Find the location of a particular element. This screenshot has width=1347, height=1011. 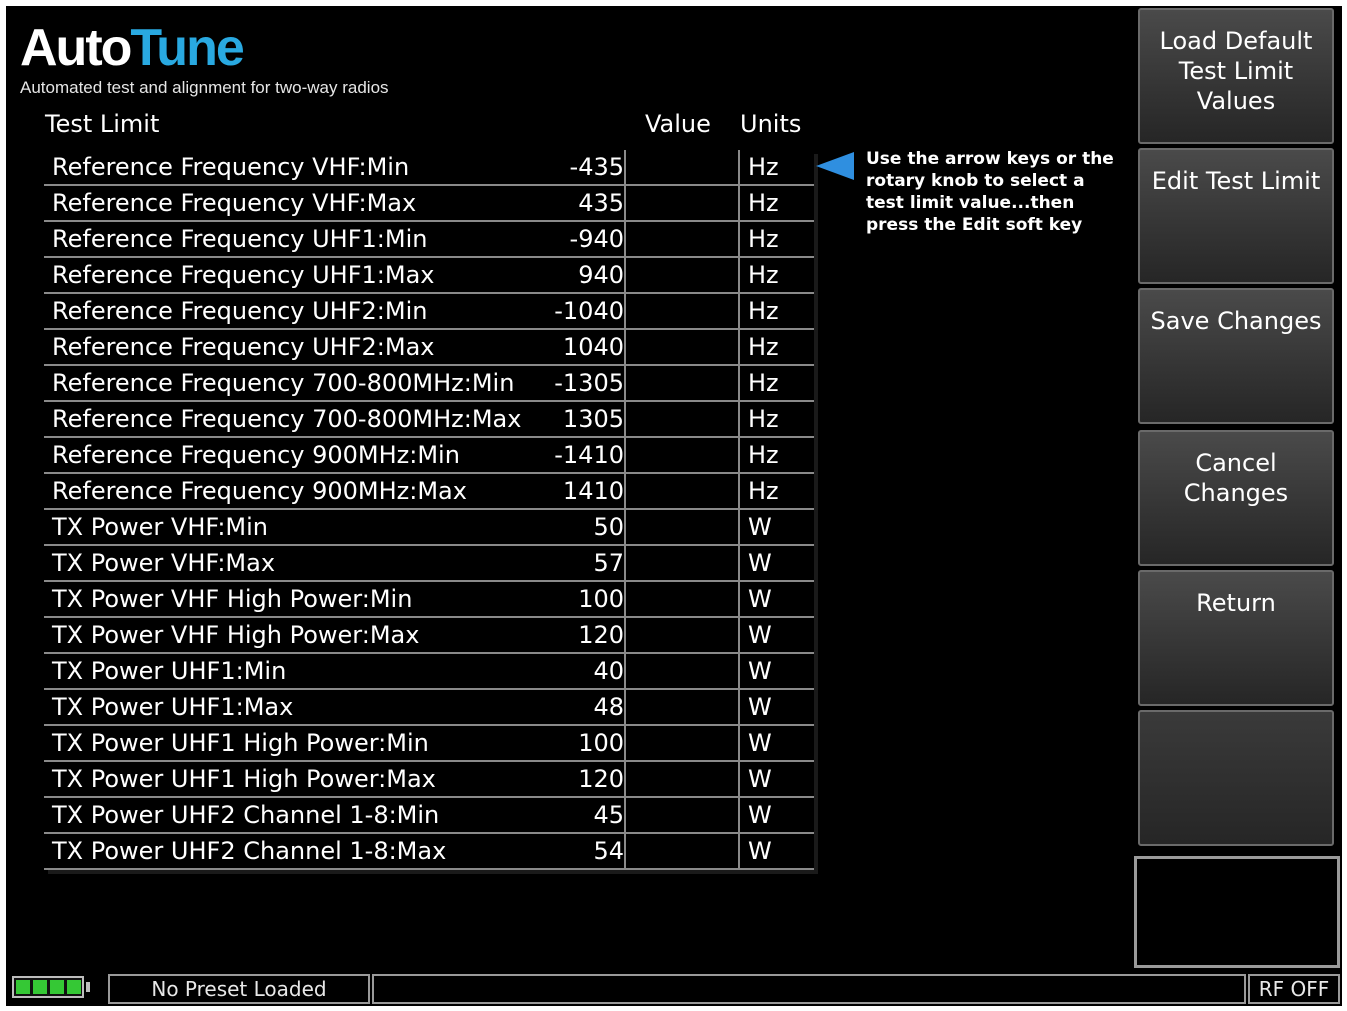

table-row: TX Power UHF1 High Power:Max 120 W is located at coordinates (429, 780).